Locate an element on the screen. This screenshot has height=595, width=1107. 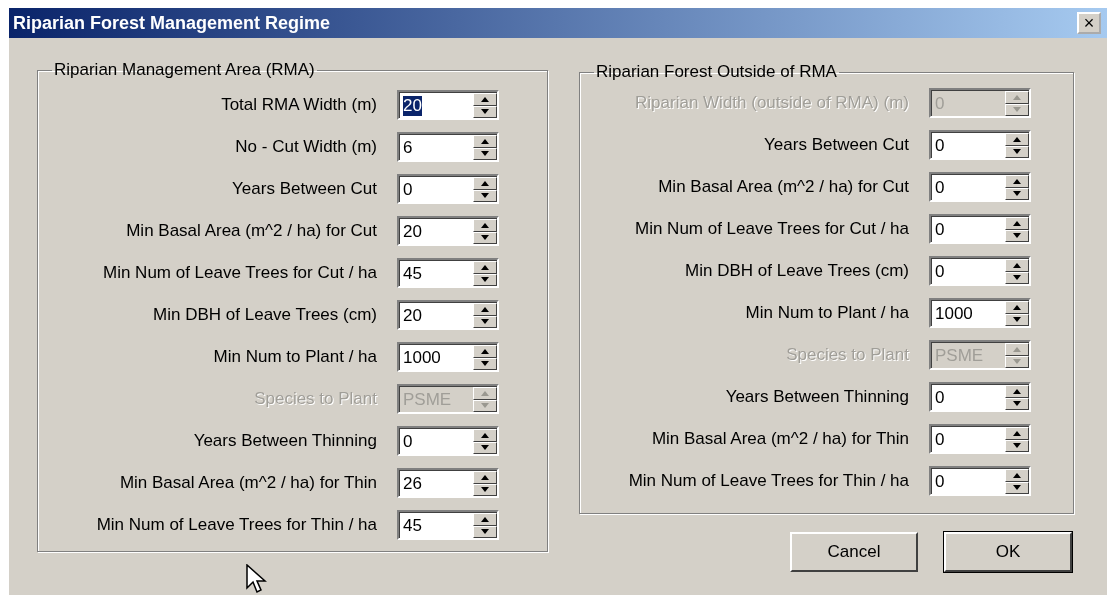
field-label: Min Basal Area (m^2 / ha) for Cut is located at coordinates (251, 231).